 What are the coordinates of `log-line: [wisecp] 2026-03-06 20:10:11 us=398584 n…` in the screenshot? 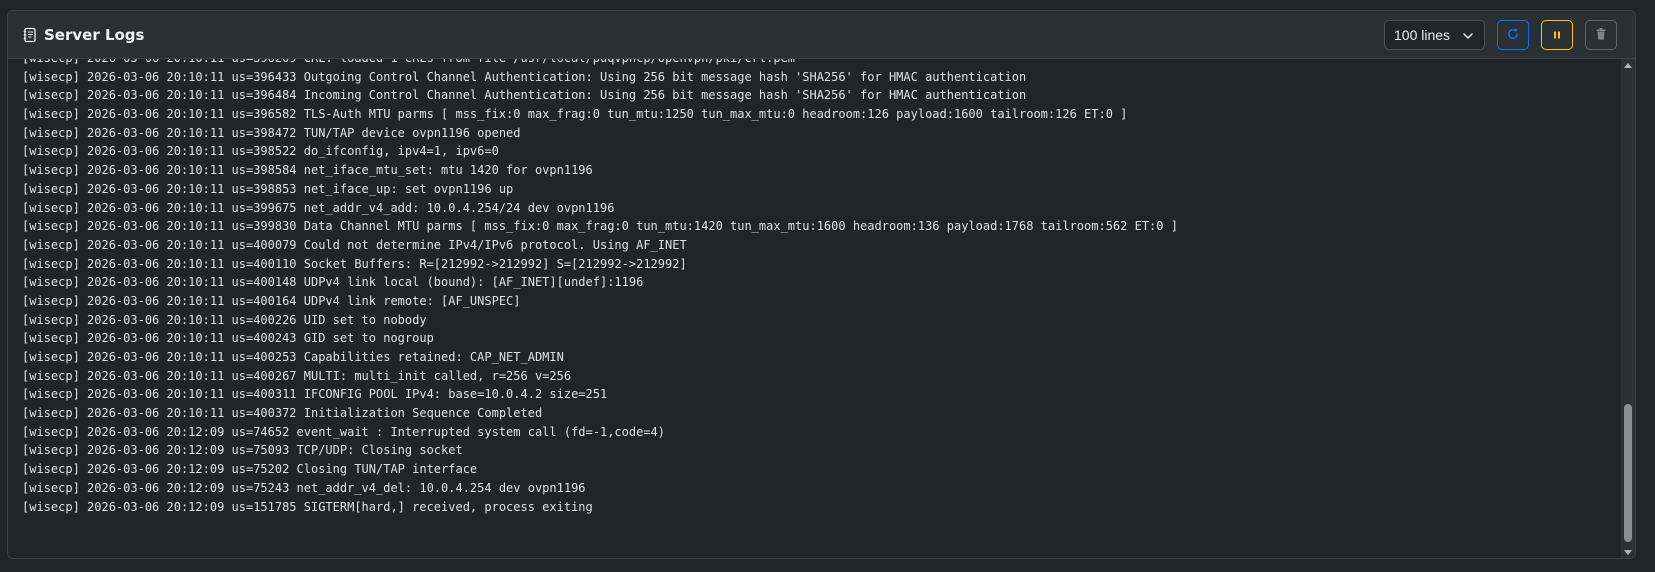 It's located at (307, 170).